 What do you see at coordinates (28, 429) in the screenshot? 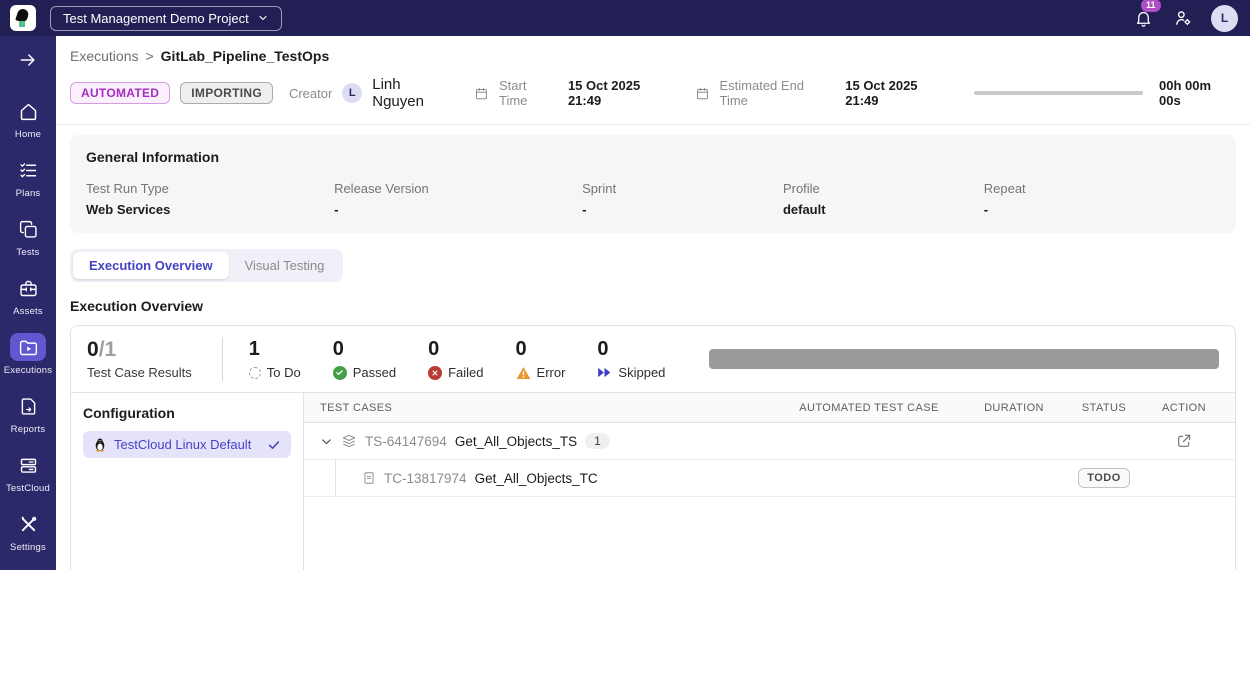
I see `sidebar-item-label: Reports` at bounding box center [28, 429].